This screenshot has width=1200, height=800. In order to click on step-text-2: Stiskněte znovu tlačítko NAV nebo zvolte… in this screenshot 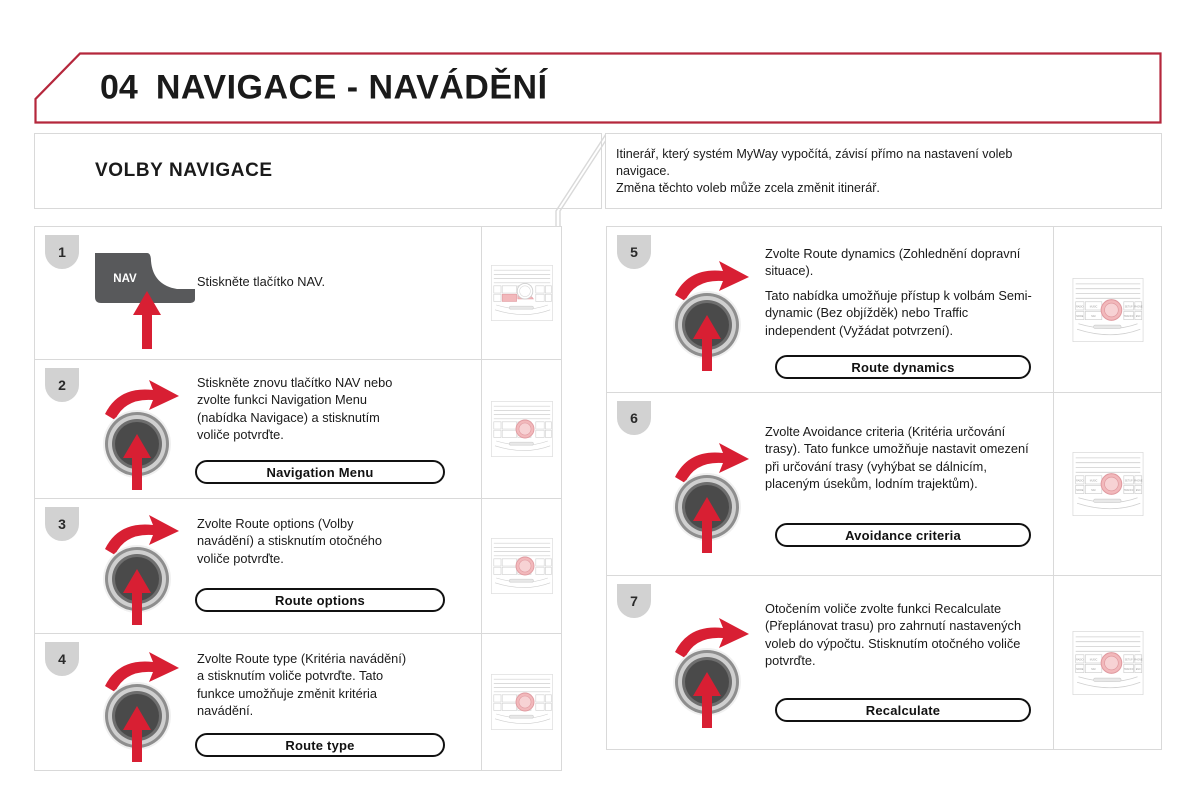, I will do `click(295, 409)`.